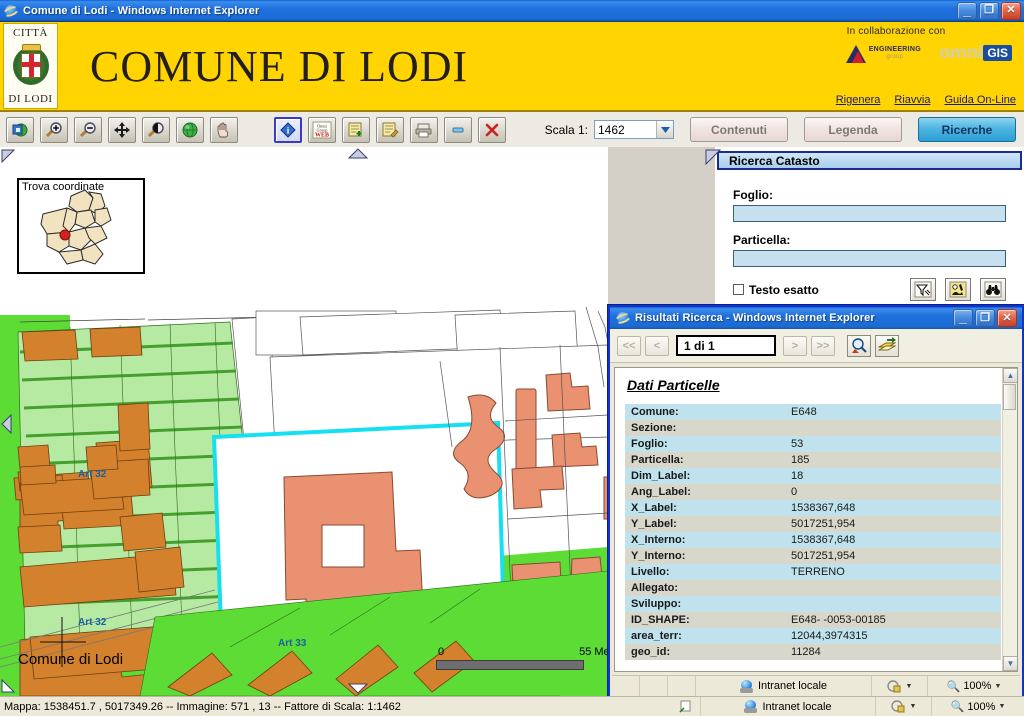 The width and height of the screenshot is (1024, 716). I want to click on add-layer-icon, so click(356, 129).